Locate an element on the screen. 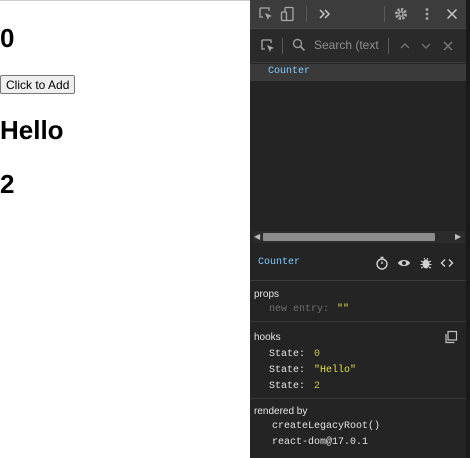  greeting-text: Hello is located at coordinates (32, 130).